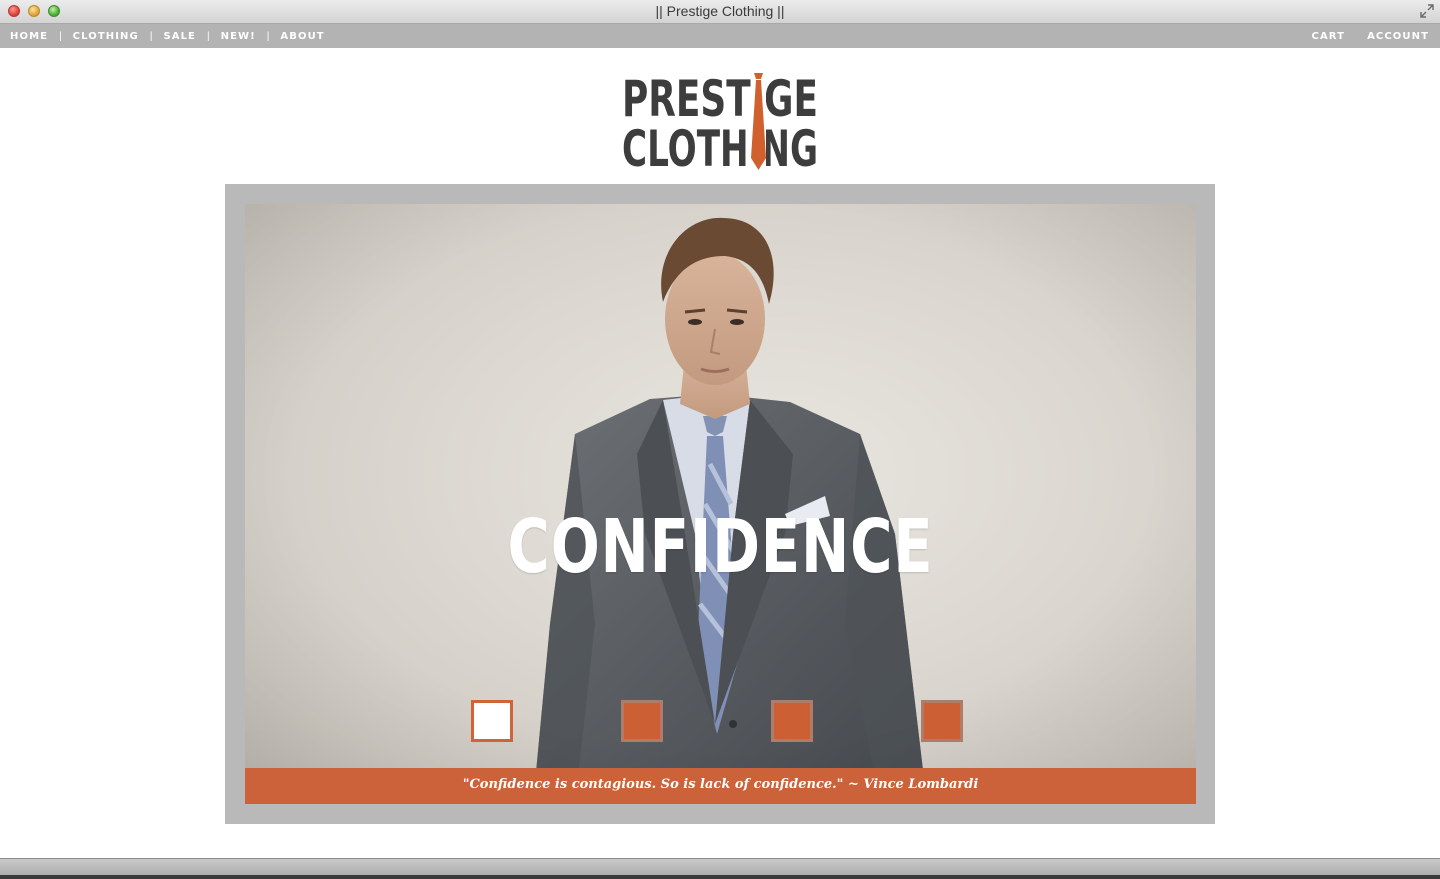 The image size is (1440, 879). What do you see at coordinates (720, 146) in the screenshot?
I see `logo-line2: CLOTHING` at bounding box center [720, 146].